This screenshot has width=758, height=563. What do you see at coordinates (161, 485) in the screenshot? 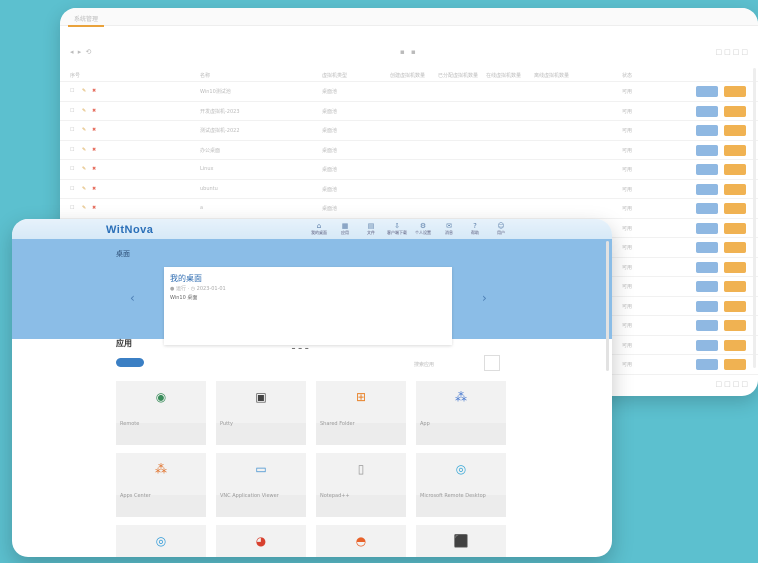
I see `app-tile: ⁂ Apps Center` at bounding box center [161, 485].